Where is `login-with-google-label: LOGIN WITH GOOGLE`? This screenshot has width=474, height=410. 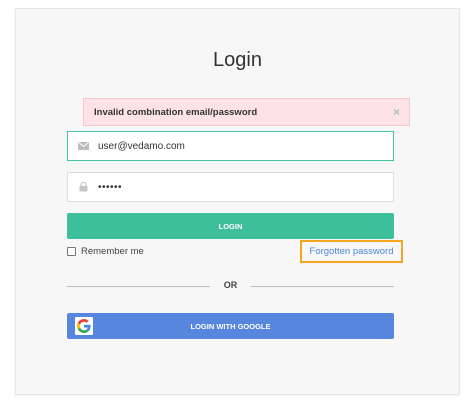
login-with-google-label: LOGIN WITH GOOGLE is located at coordinates (230, 326).